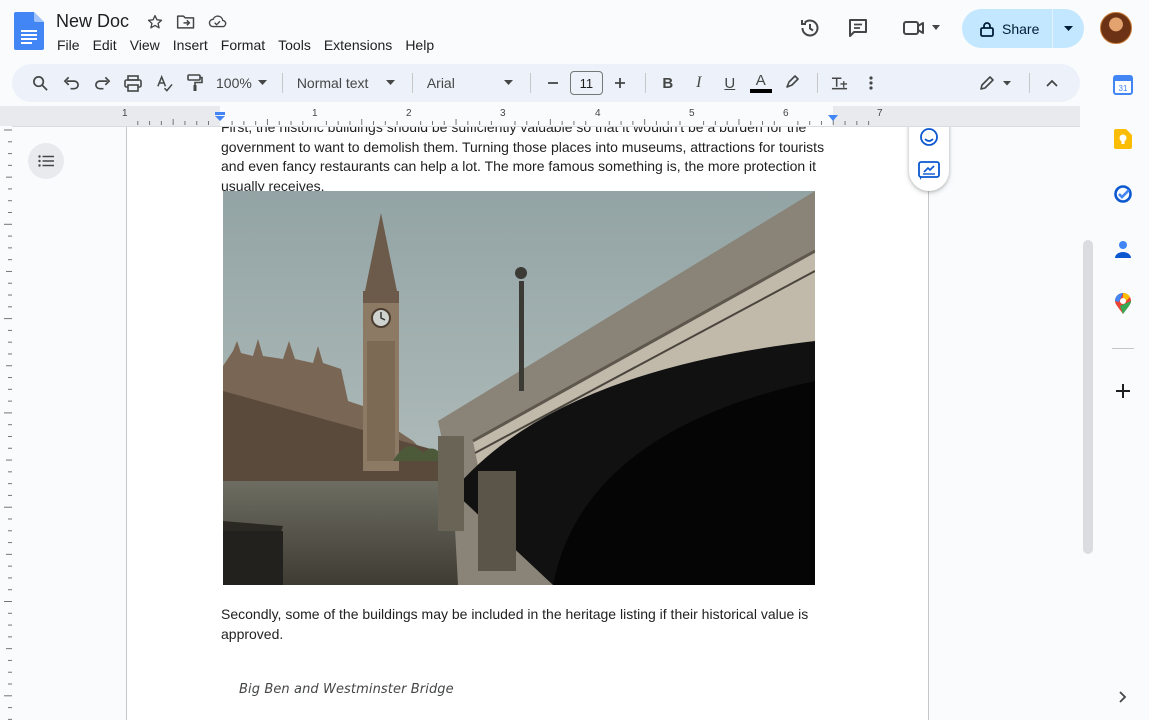 The width and height of the screenshot is (1149, 720). I want to click on underline-button: U, so click(730, 83).